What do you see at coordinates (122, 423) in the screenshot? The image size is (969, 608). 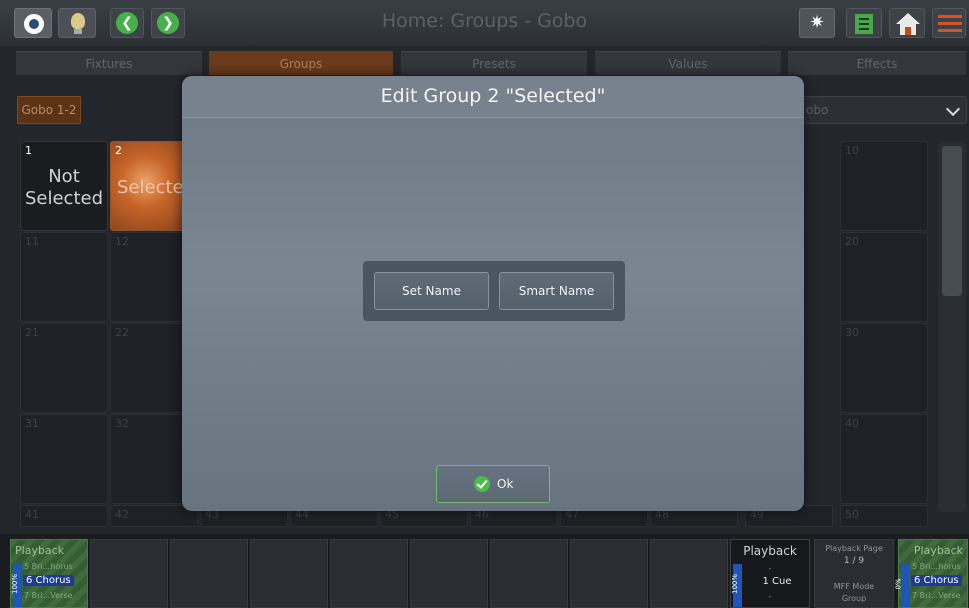 I see `group-number: 32` at bounding box center [122, 423].